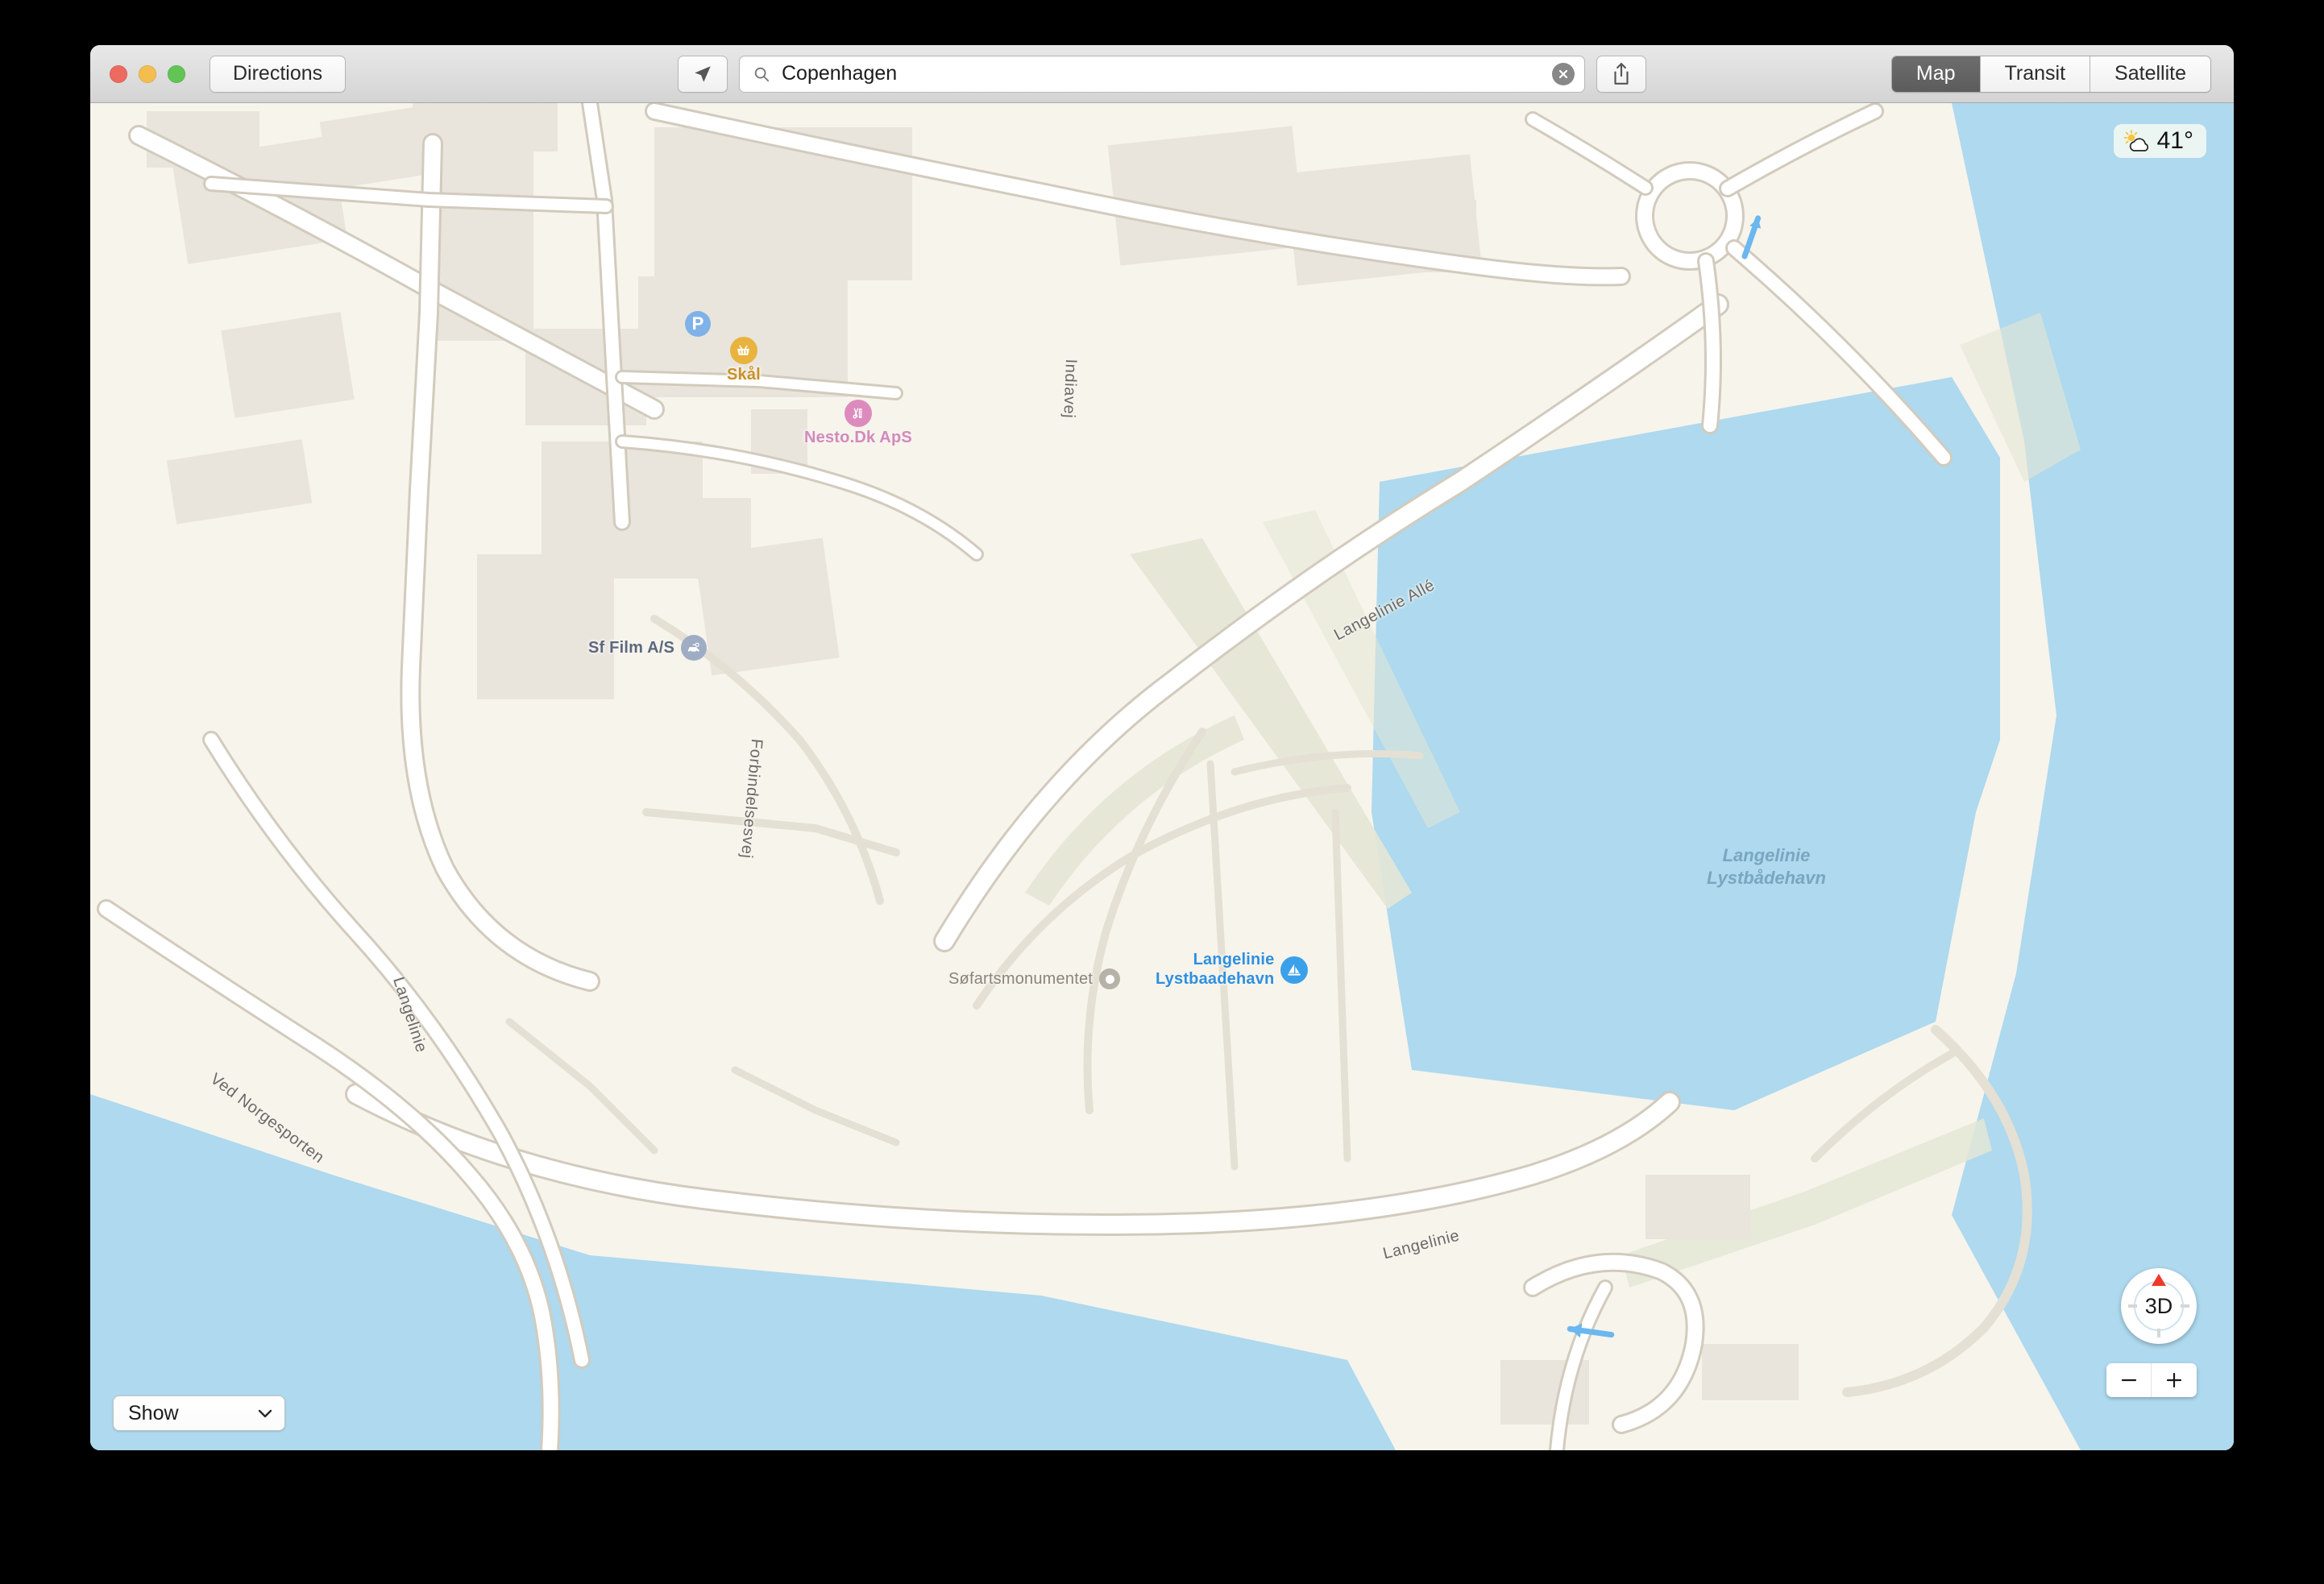 This screenshot has width=2324, height=1584. I want to click on share-button, so click(1621, 74).